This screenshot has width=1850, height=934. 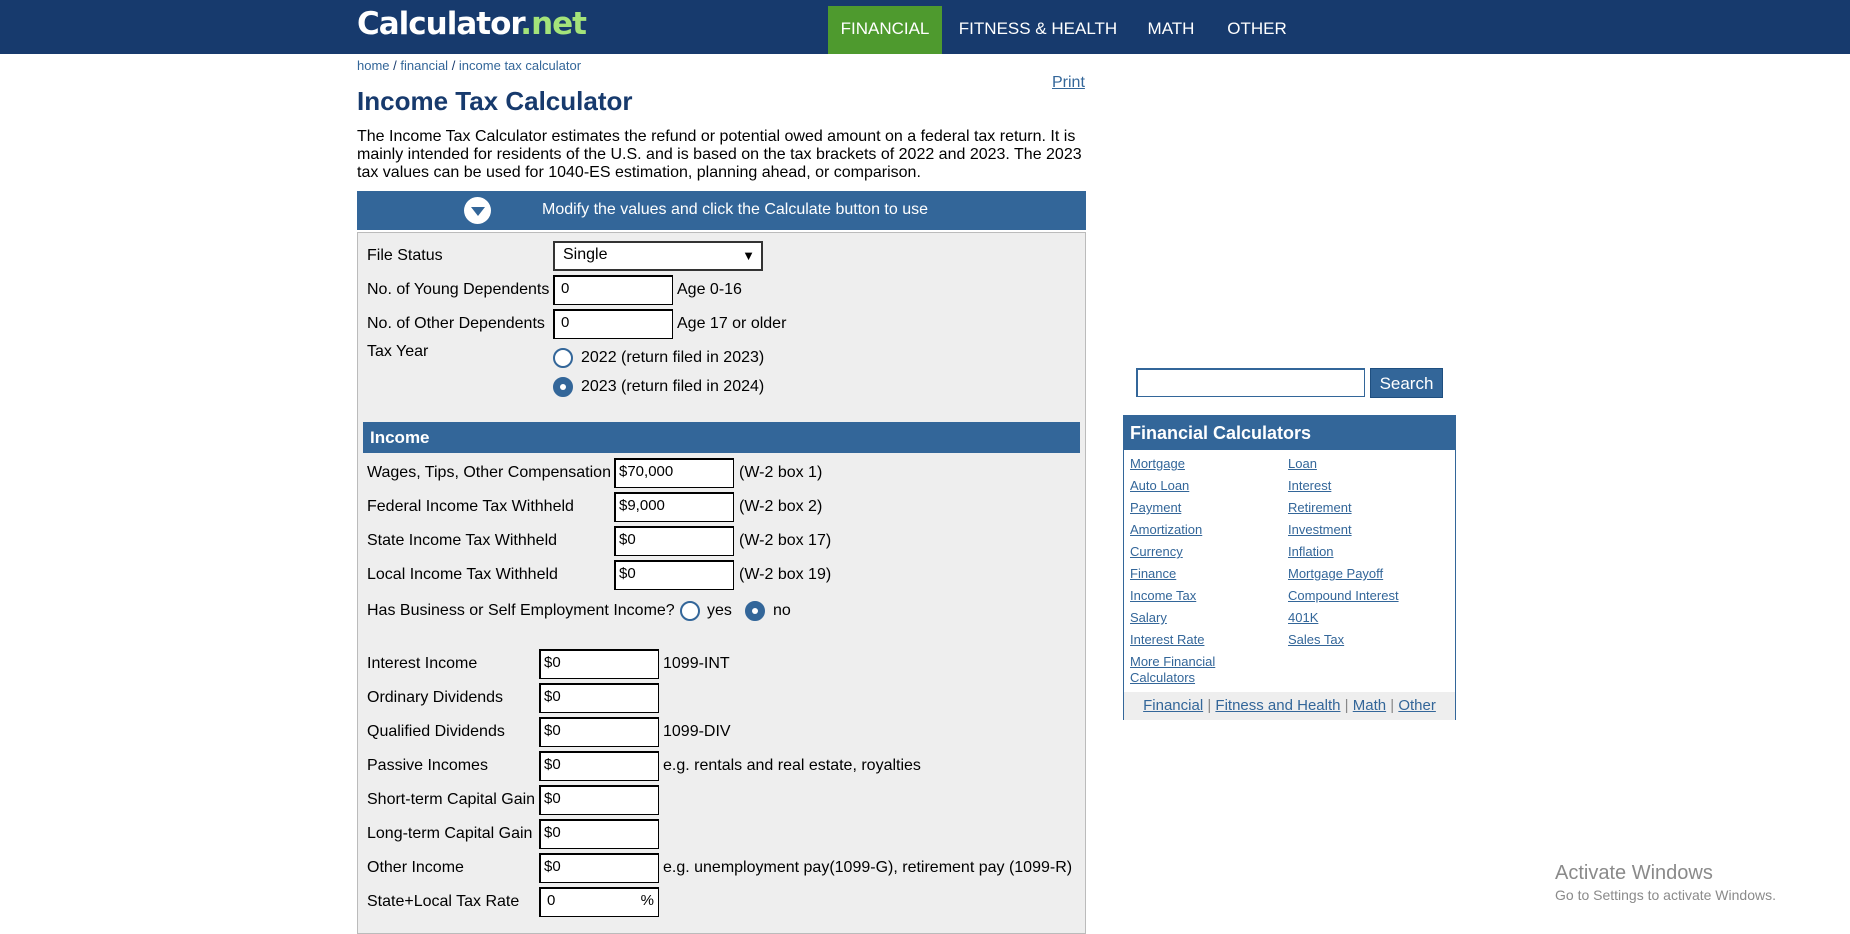 I want to click on file-status-label: File Status, so click(x=405, y=255).